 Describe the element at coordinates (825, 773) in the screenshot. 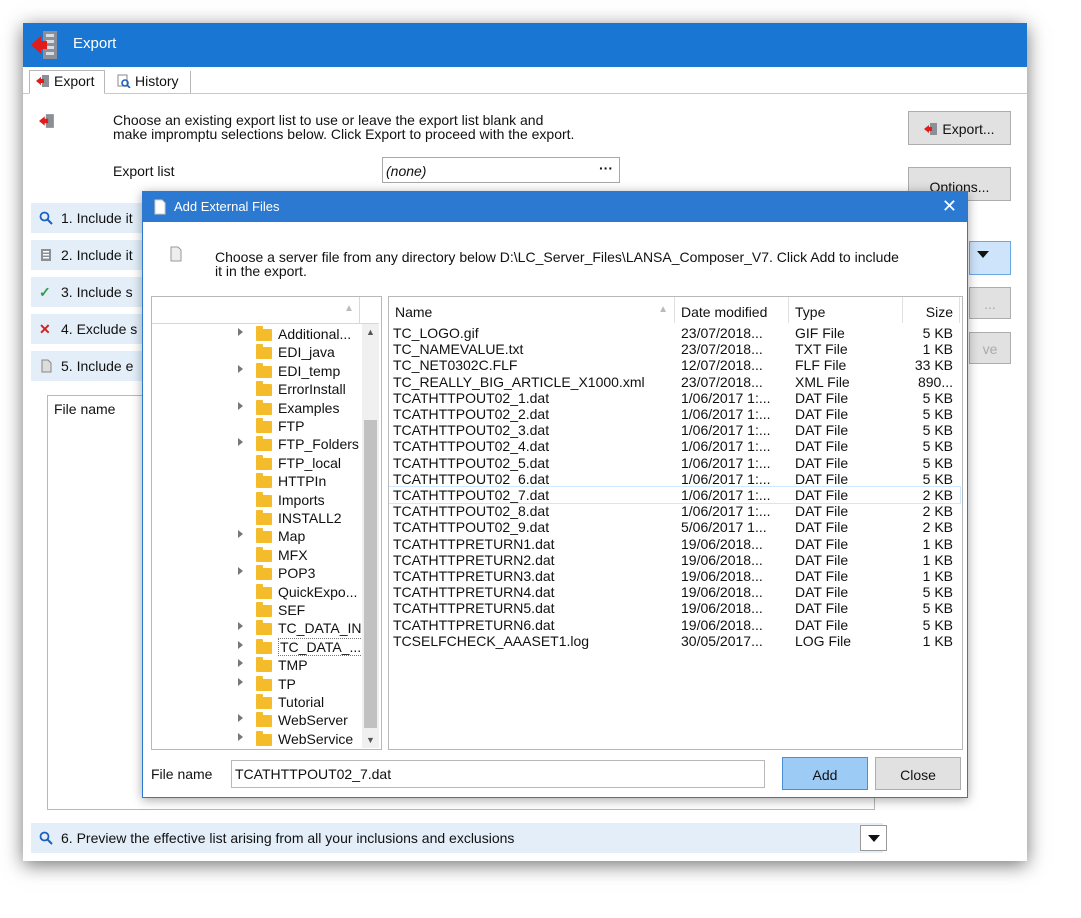

I see `add-button: Add` at that location.